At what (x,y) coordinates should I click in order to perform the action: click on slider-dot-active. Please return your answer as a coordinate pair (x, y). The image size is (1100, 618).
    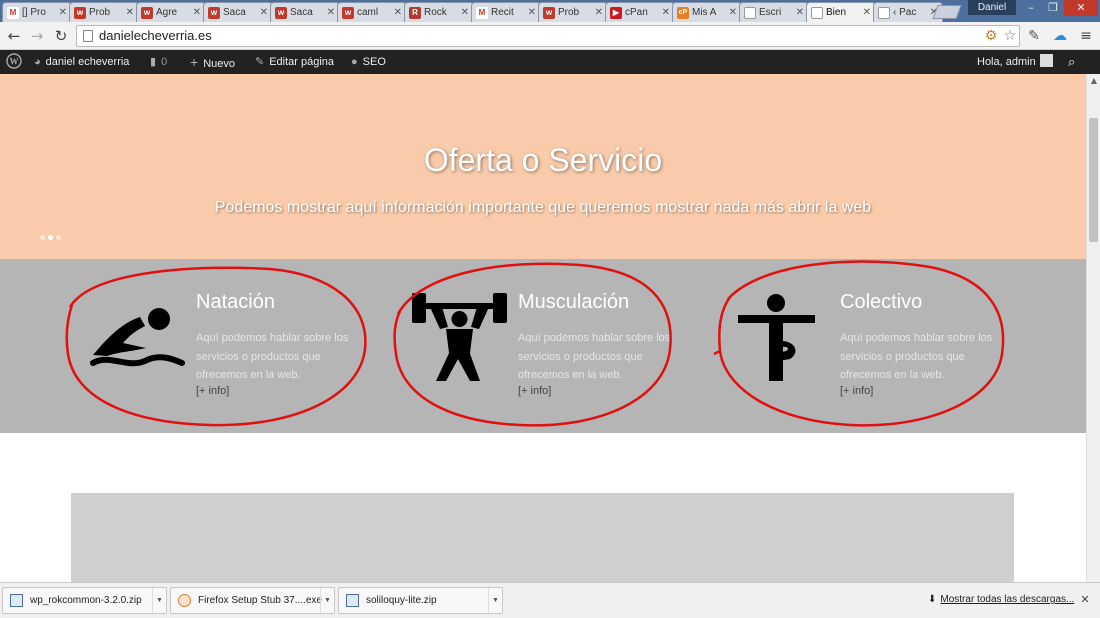
    Looking at the image, I should click on (50, 237).